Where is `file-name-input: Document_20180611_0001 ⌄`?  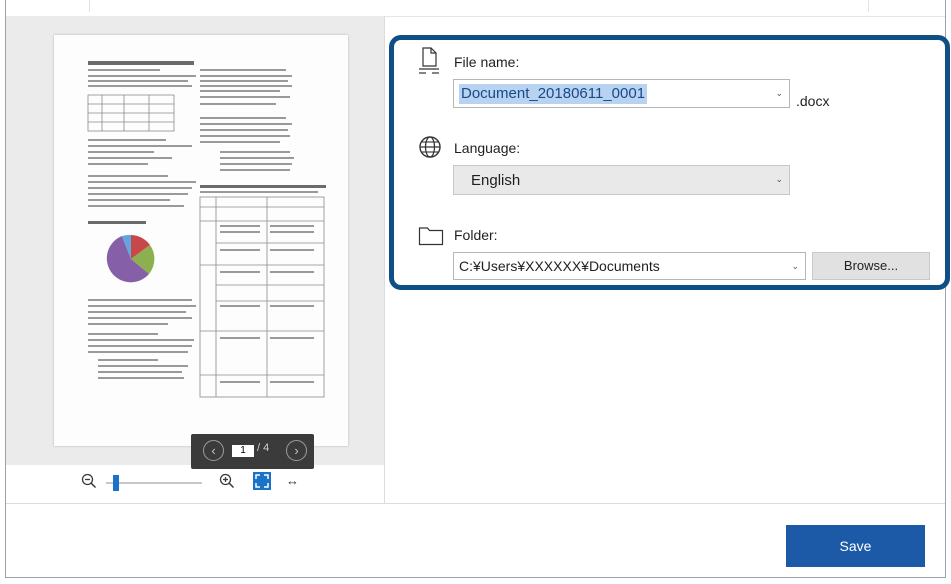 file-name-input: Document_20180611_0001 ⌄ is located at coordinates (621, 93).